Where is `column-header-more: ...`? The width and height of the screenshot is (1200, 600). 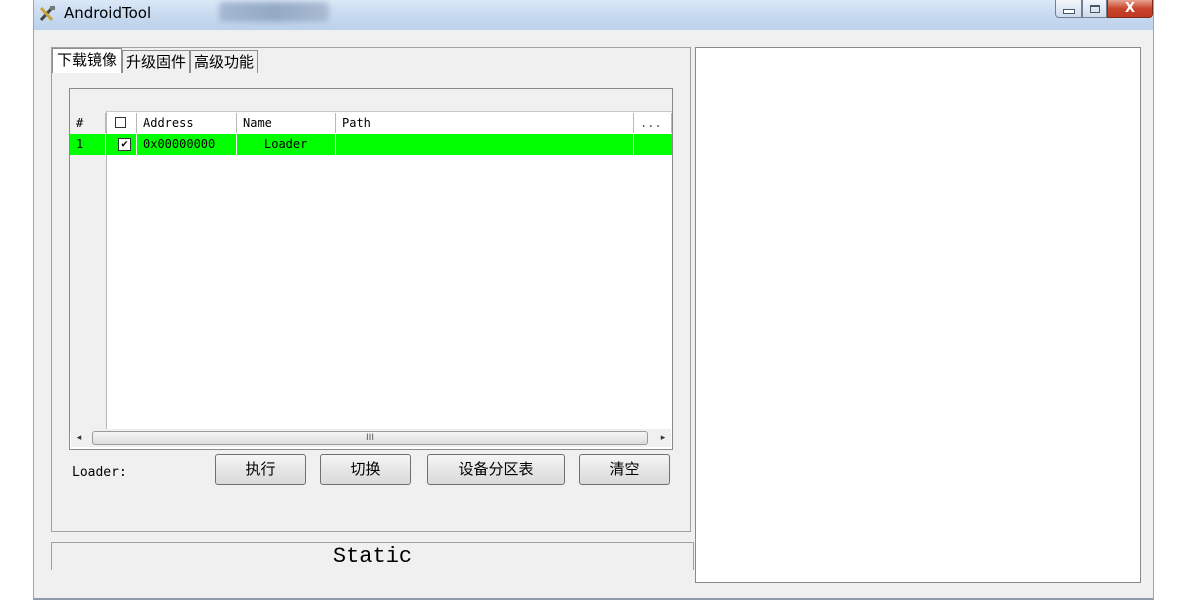
column-header-more: ... is located at coordinates (653, 123).